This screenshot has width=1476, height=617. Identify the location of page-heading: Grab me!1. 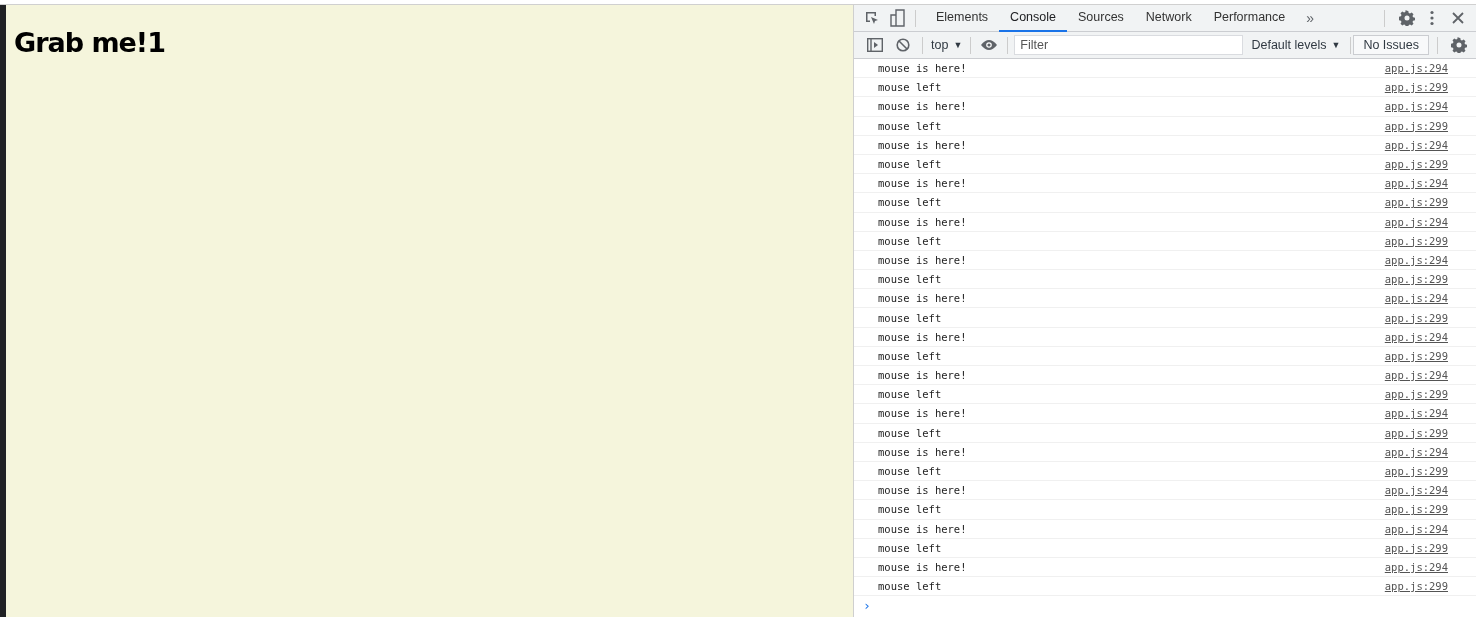
(90, 42).